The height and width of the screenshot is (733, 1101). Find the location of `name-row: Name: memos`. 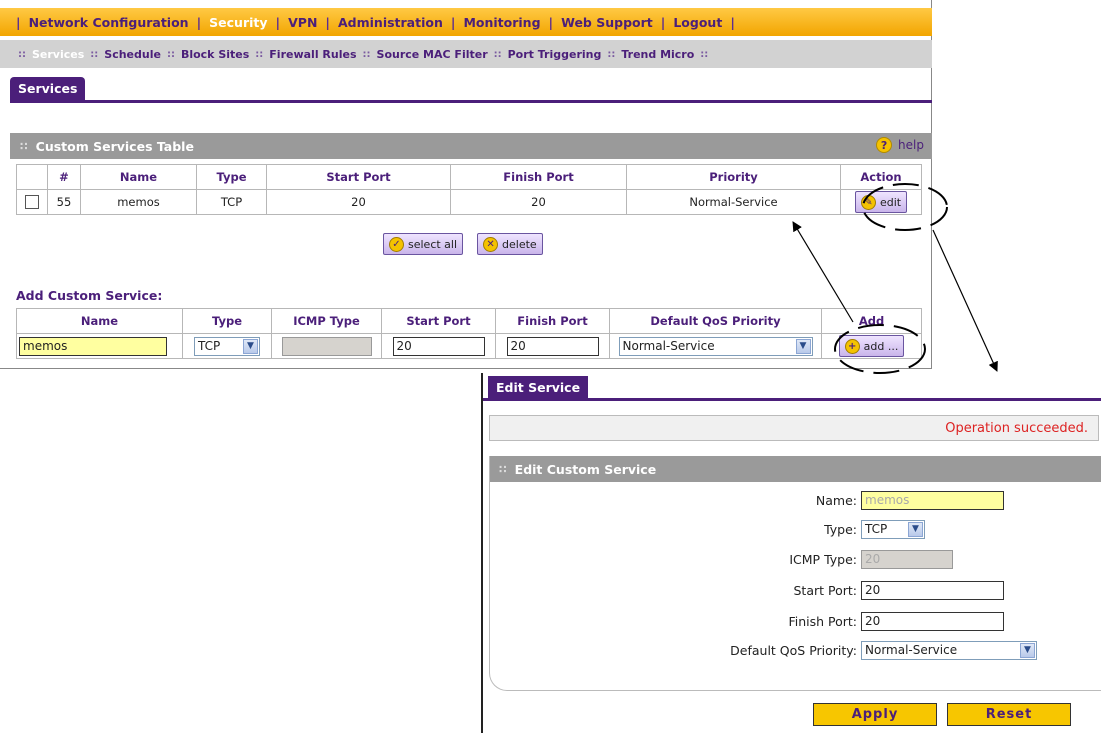

name-row: Name: memos is located at coordinates (790, 500).